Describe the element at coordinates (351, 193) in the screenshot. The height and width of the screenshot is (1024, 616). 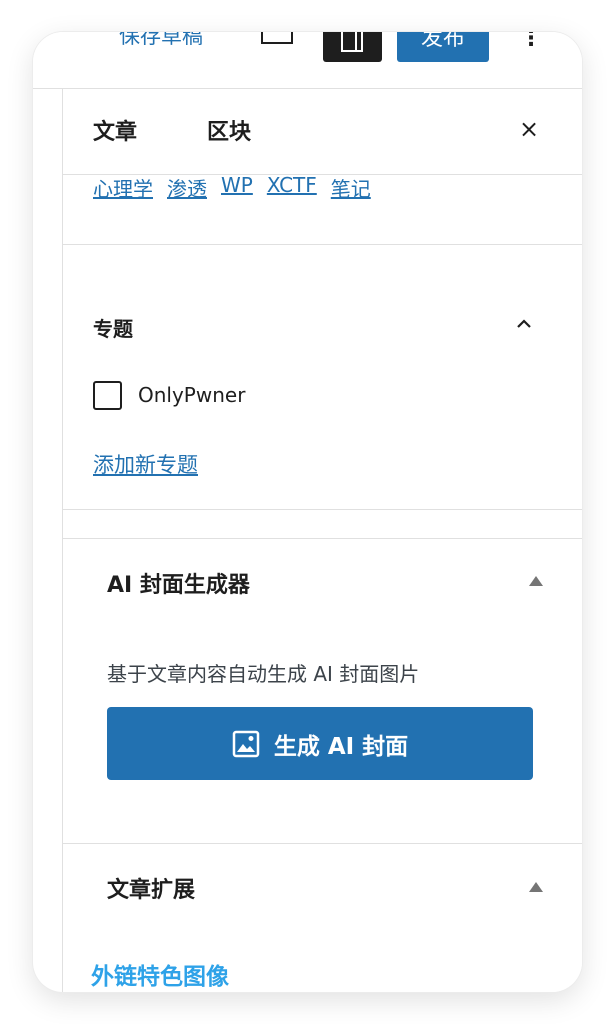
I see `tag-link: 笔记` at that location.